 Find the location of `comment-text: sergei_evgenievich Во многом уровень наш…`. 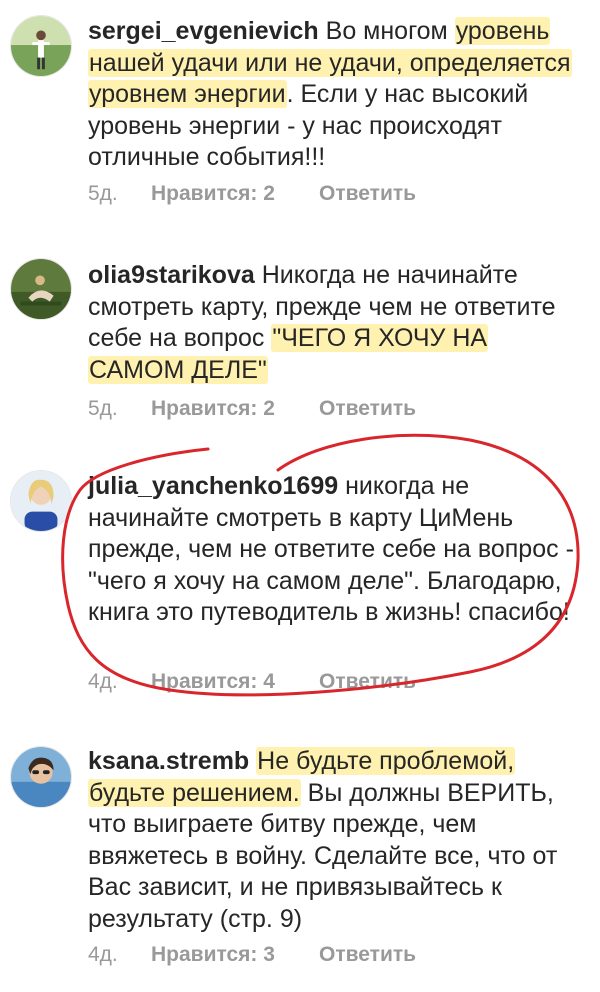

comment-text: sergei_evgenievich Во многом уровень наш… is located at coordinates (338, 95).